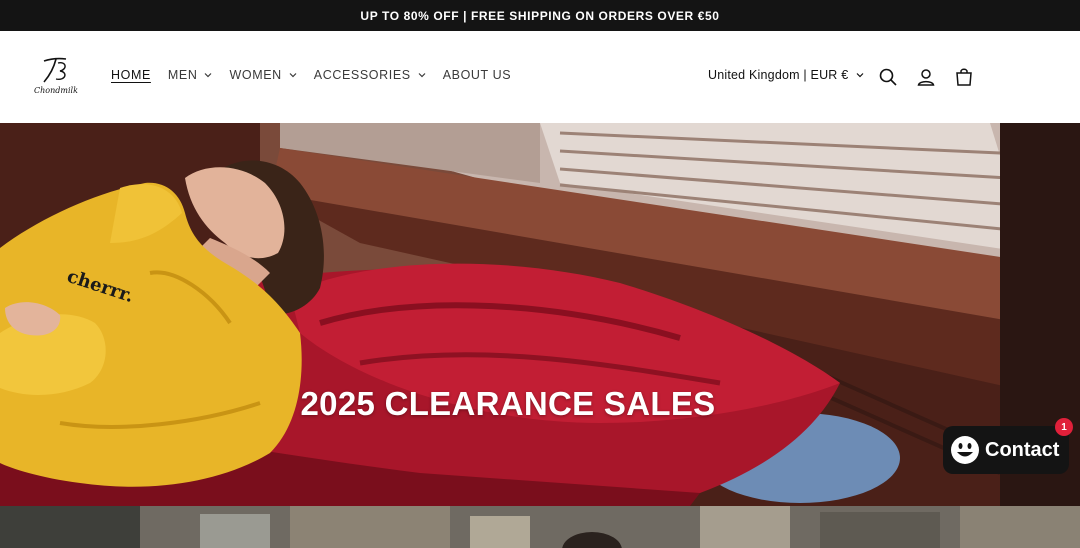  What do you see at coordinates (888, 77) in the screenshot?
I see `search-icon` at bounding box center [888, 77].